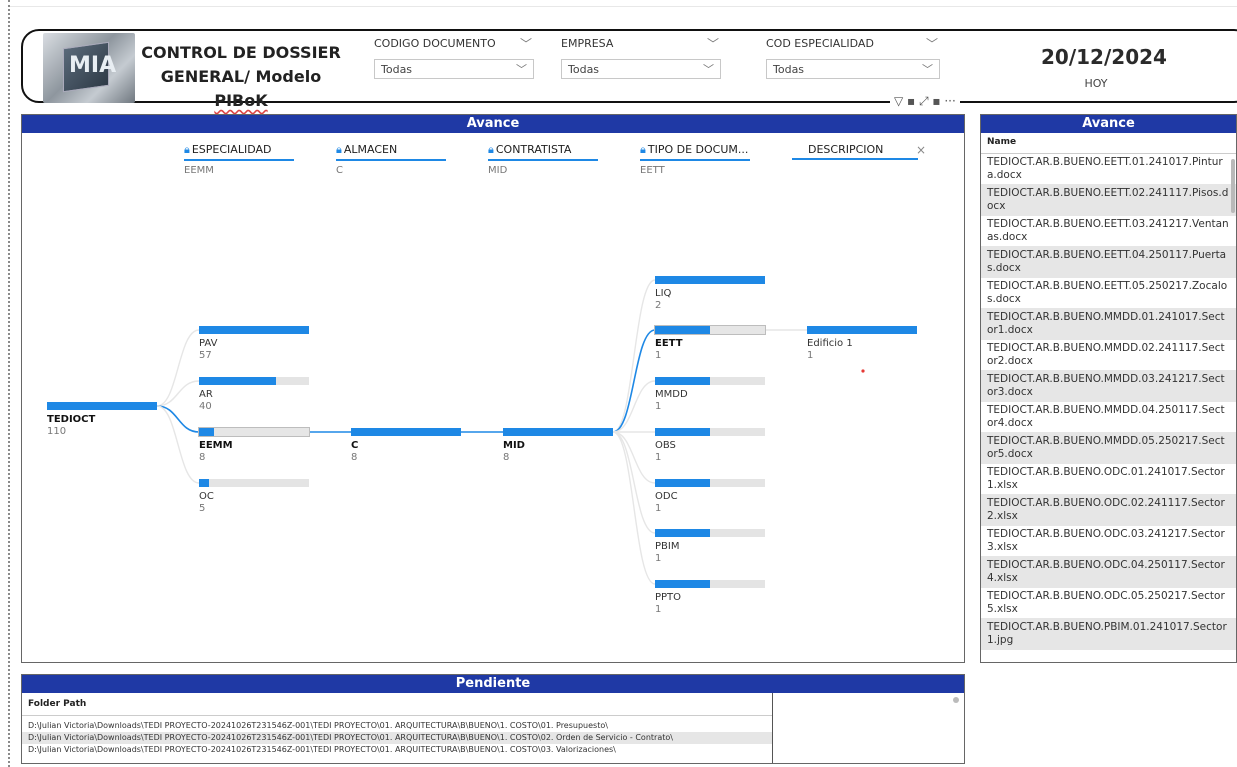  Describe the element at coordinates (254, 496) in the screenshot. I see `tree-node-oc: OC 5` at that location.